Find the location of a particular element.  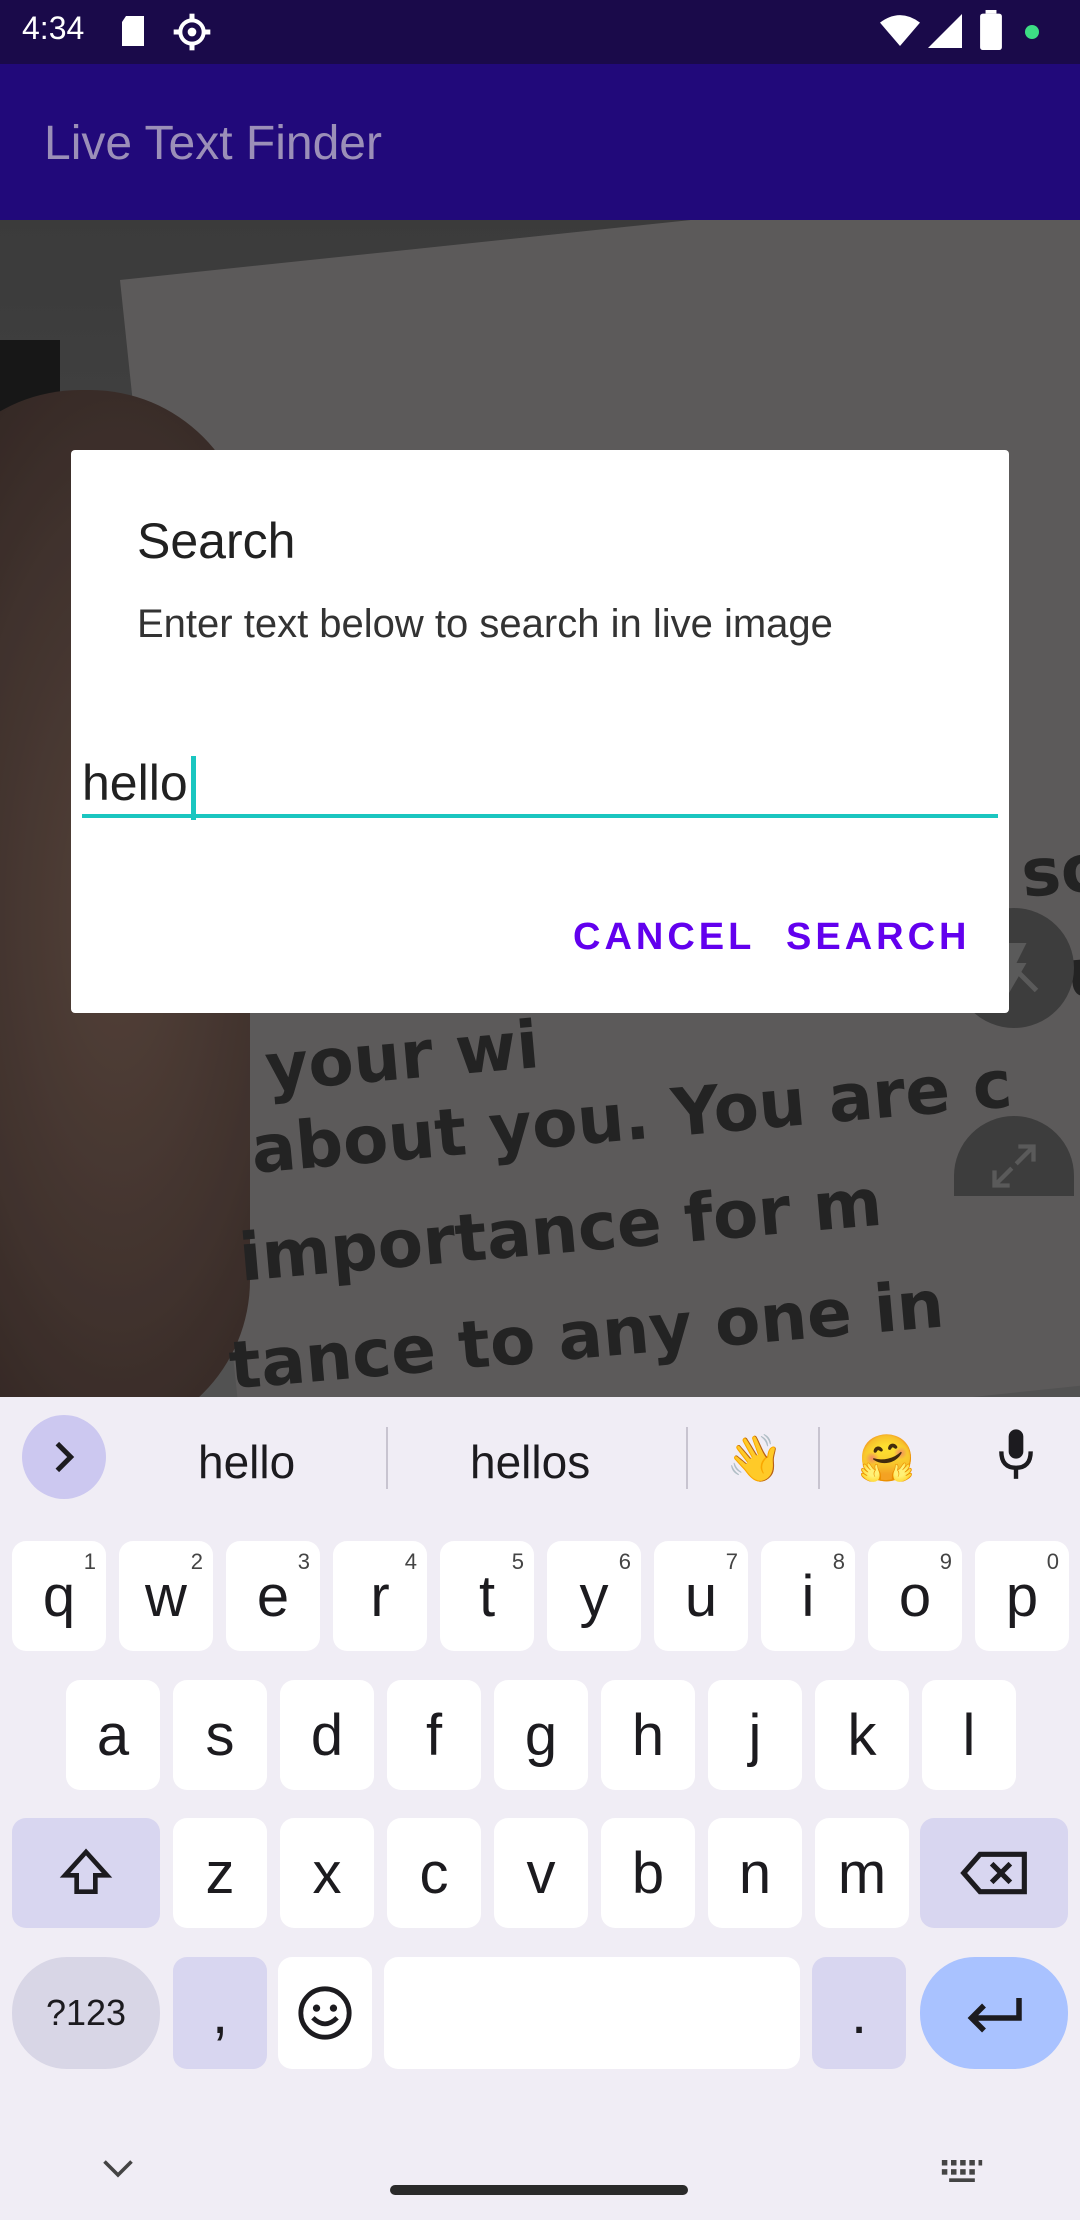

key-m: m is located at coordinates (862, 1873).